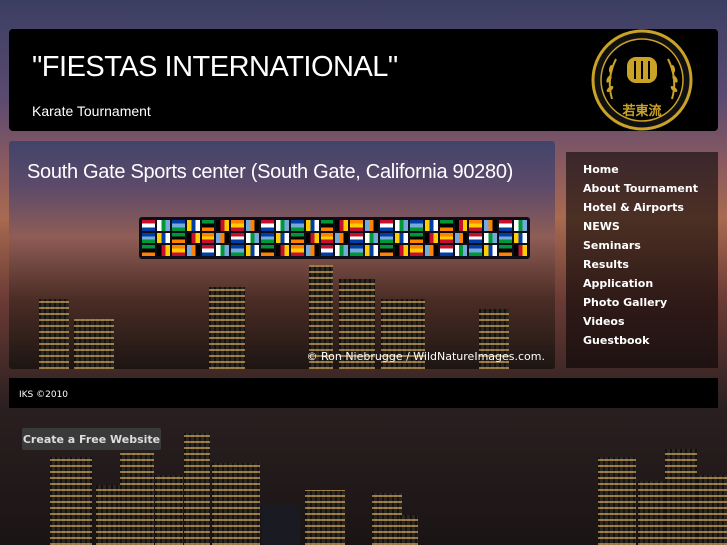 This screenshot has width=727, height=545. I want to click on world-flags-strip, so click(334, 238).